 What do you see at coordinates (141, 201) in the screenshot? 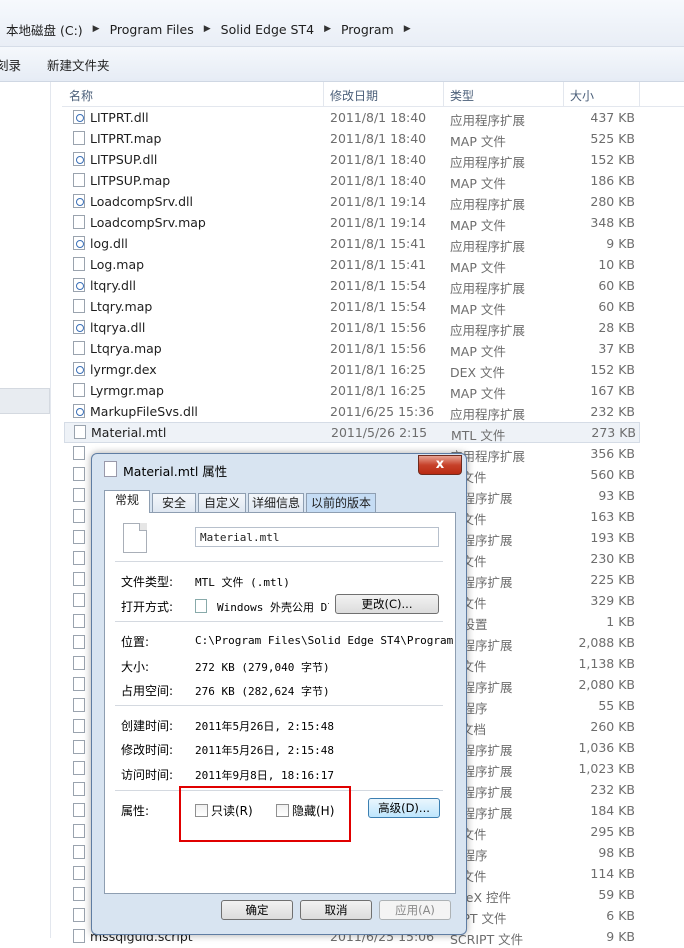
I see `file-name: LoadcompSrv.dll` at bounding box center [141, 201].